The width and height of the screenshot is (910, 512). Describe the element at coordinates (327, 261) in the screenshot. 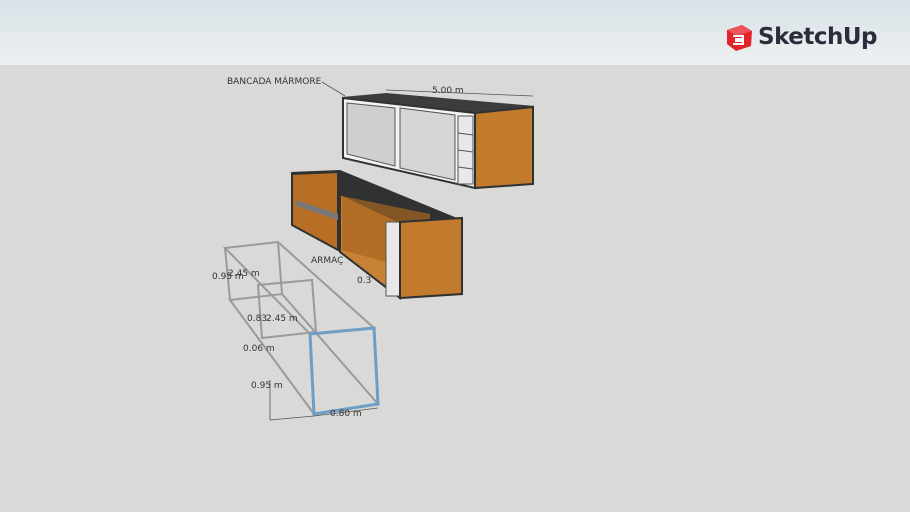

I see `label-frame: ARMAÇ` at that location.